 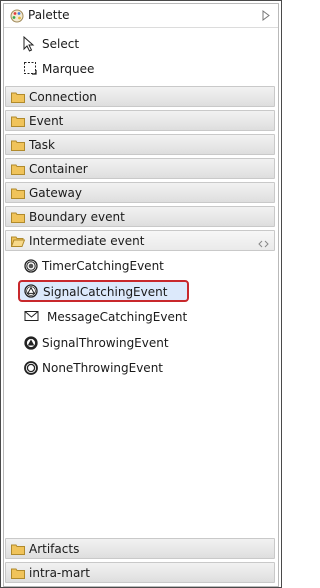 What do you see at coordinates (266, 17) in the screenshot?
I see `collapse-palette-icon` at bounding box center [266, 17].